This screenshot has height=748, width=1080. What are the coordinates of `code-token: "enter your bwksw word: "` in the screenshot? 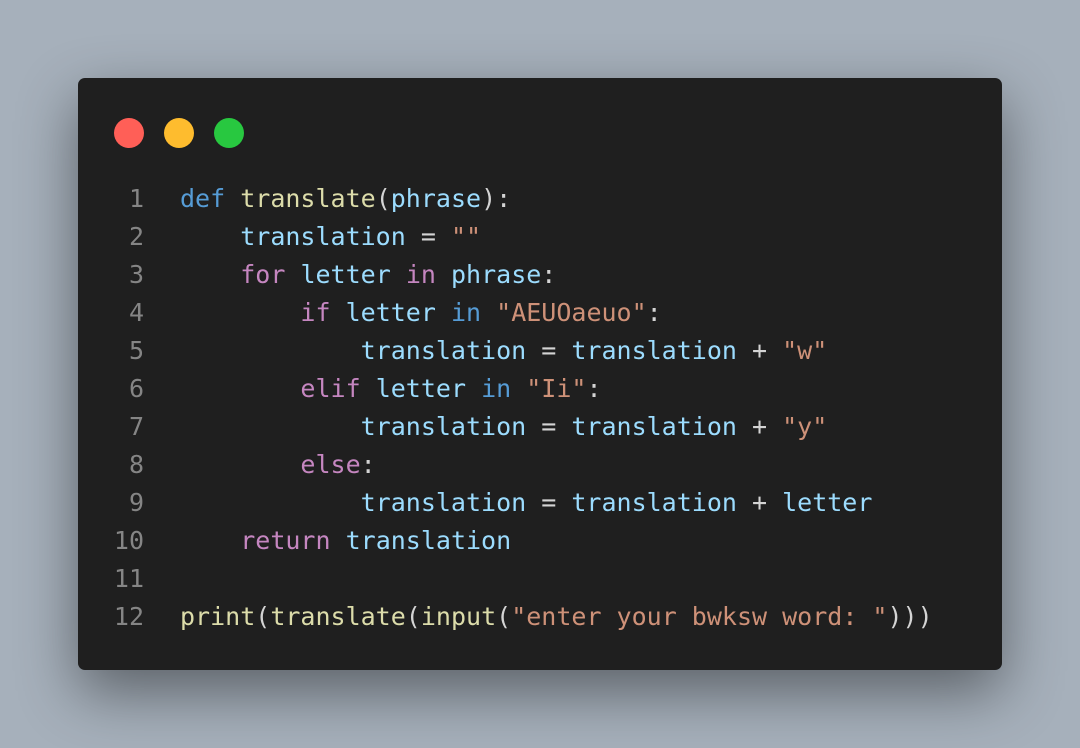 It's located at (699, 616).